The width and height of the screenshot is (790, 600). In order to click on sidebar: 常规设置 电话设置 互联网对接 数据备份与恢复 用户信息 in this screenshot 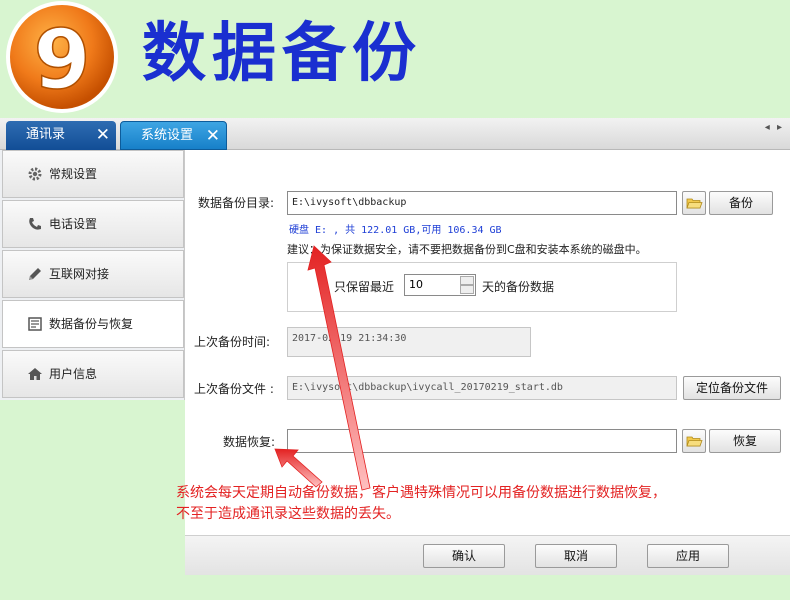, I will do `click(92, 275)`.